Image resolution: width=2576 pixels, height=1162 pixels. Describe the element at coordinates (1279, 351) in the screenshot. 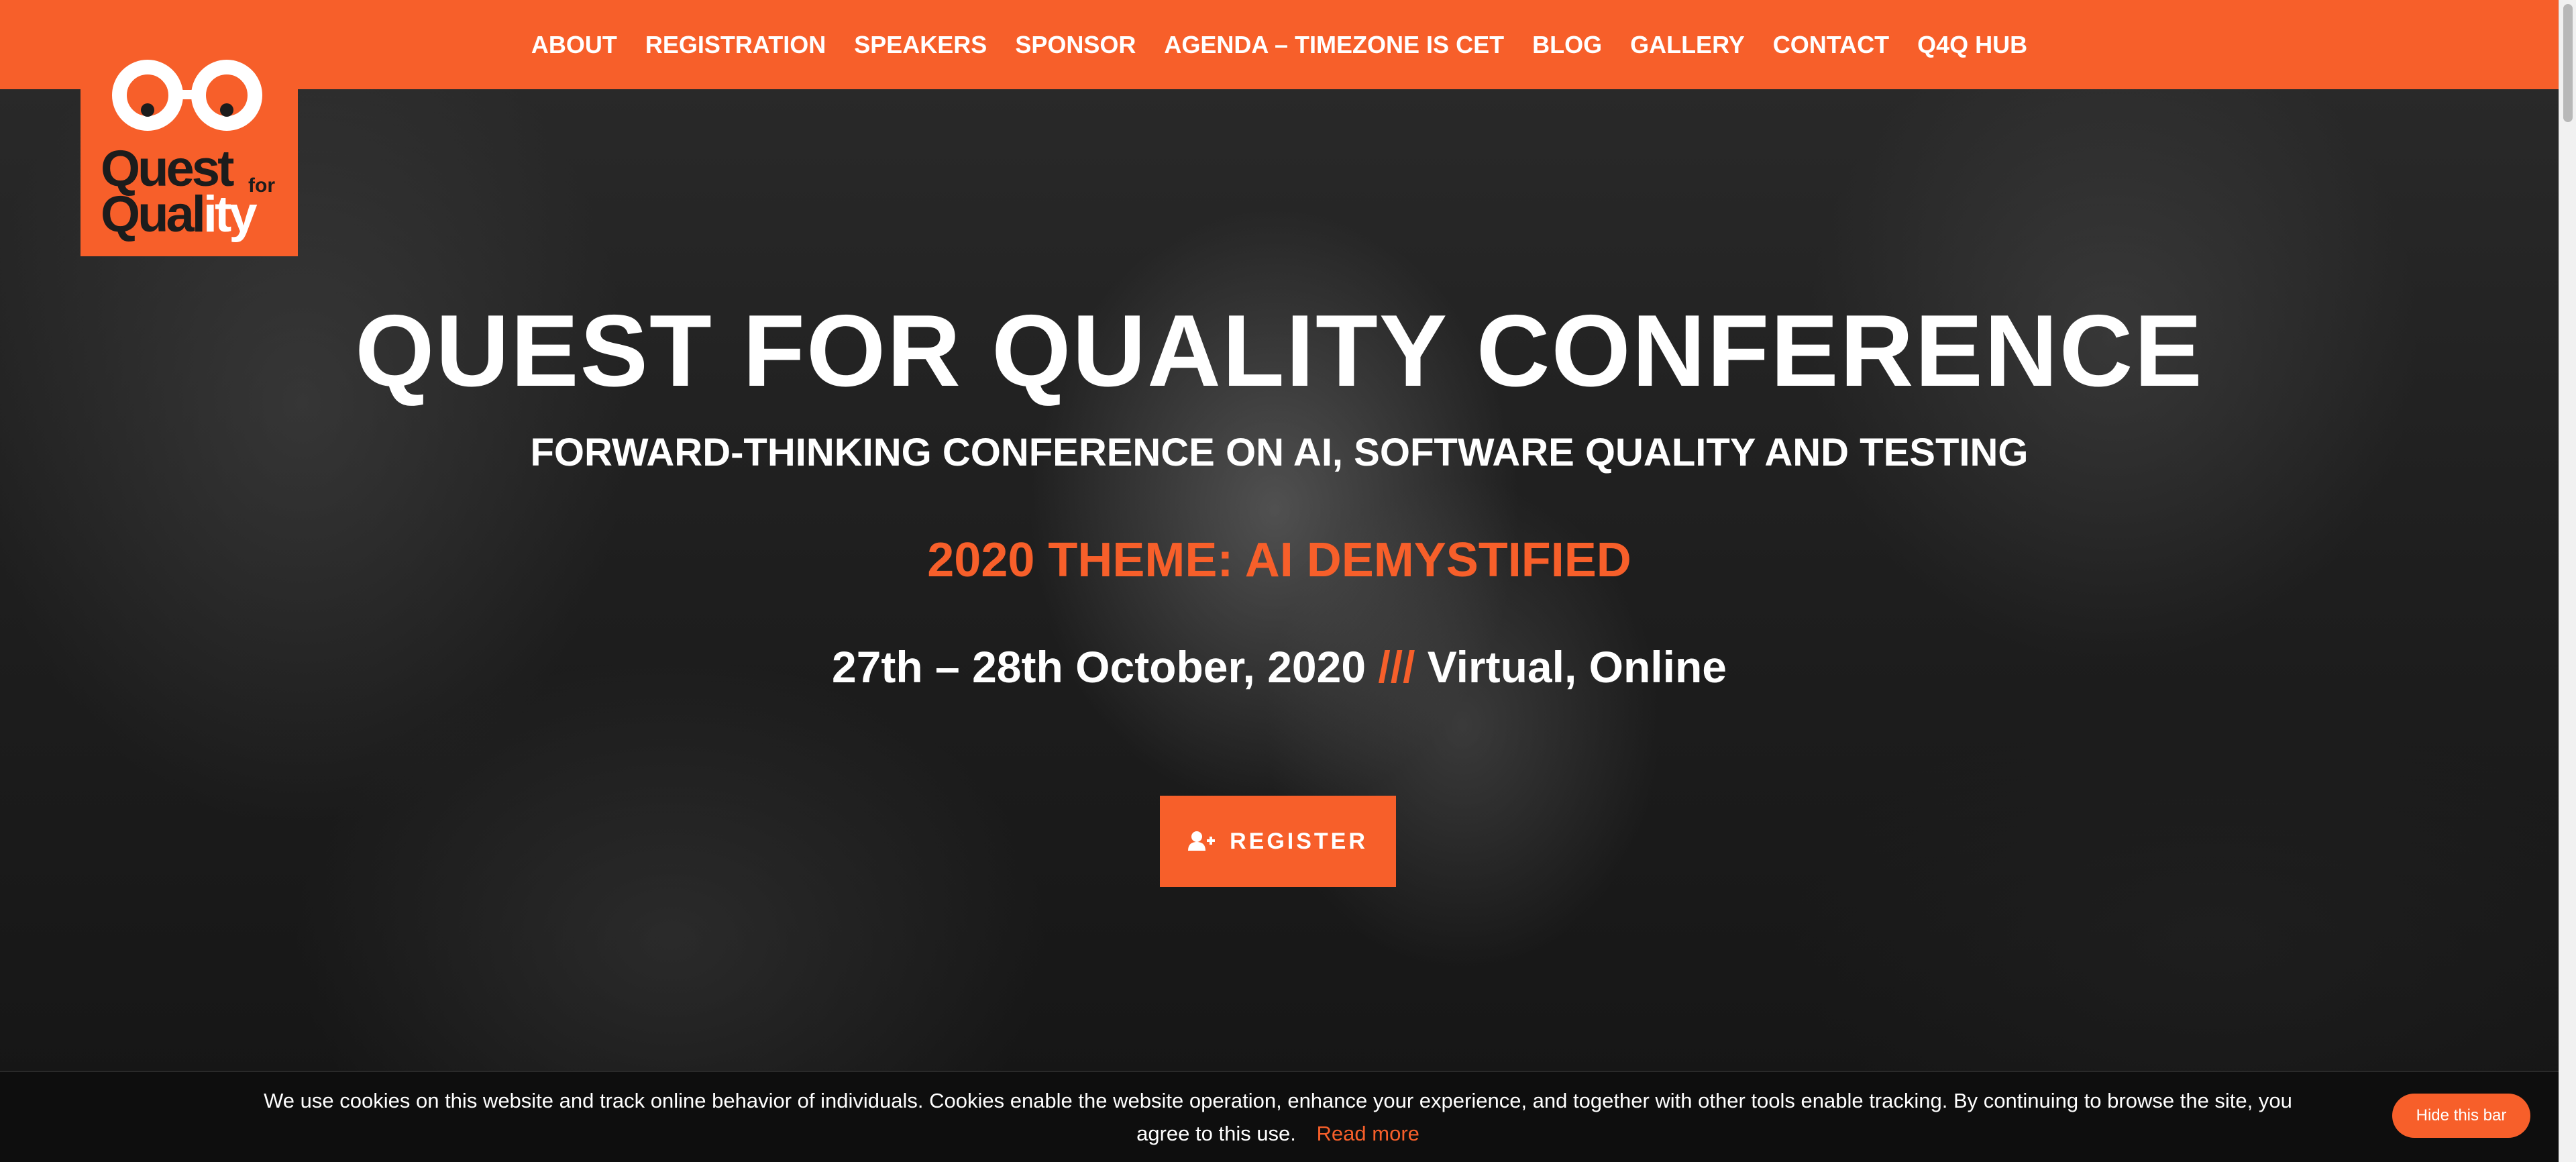

I see `hero-title: QUEST FOR QUALITY CONFERENCE` at that location.